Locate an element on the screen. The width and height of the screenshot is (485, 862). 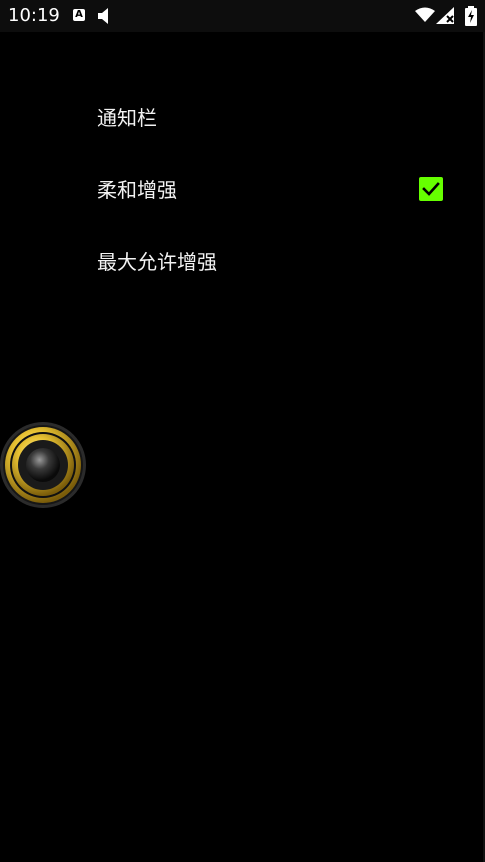
battery-icon is located at coordinates (471, 18).